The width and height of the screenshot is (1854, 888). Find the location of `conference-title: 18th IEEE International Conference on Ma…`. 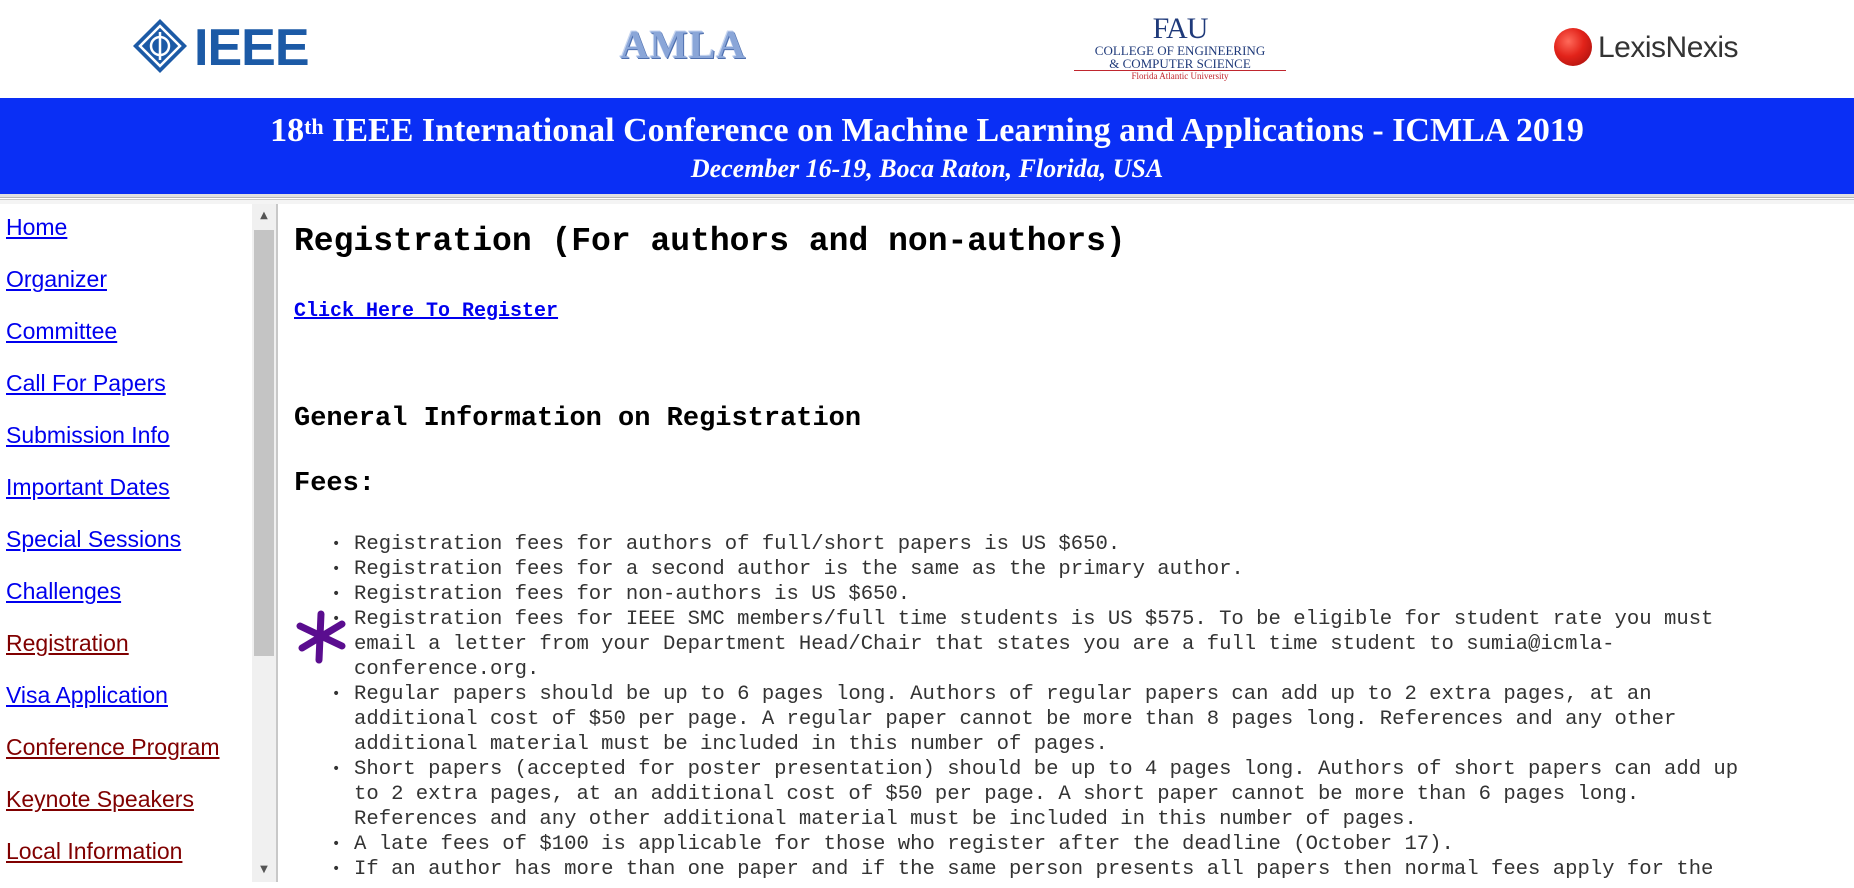

conference-title: 18th IEEE International Conference on Ma… is located at coordinates (927, 131).